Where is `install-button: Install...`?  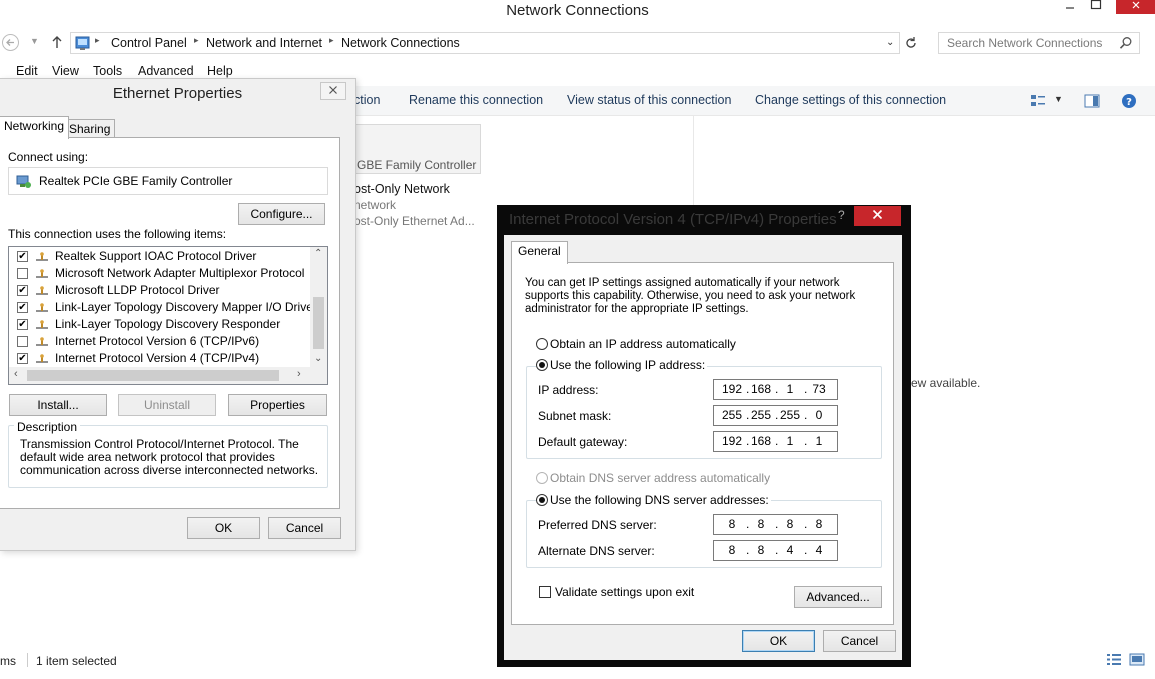 install-button: Install... is located at coordinates (58, 405).